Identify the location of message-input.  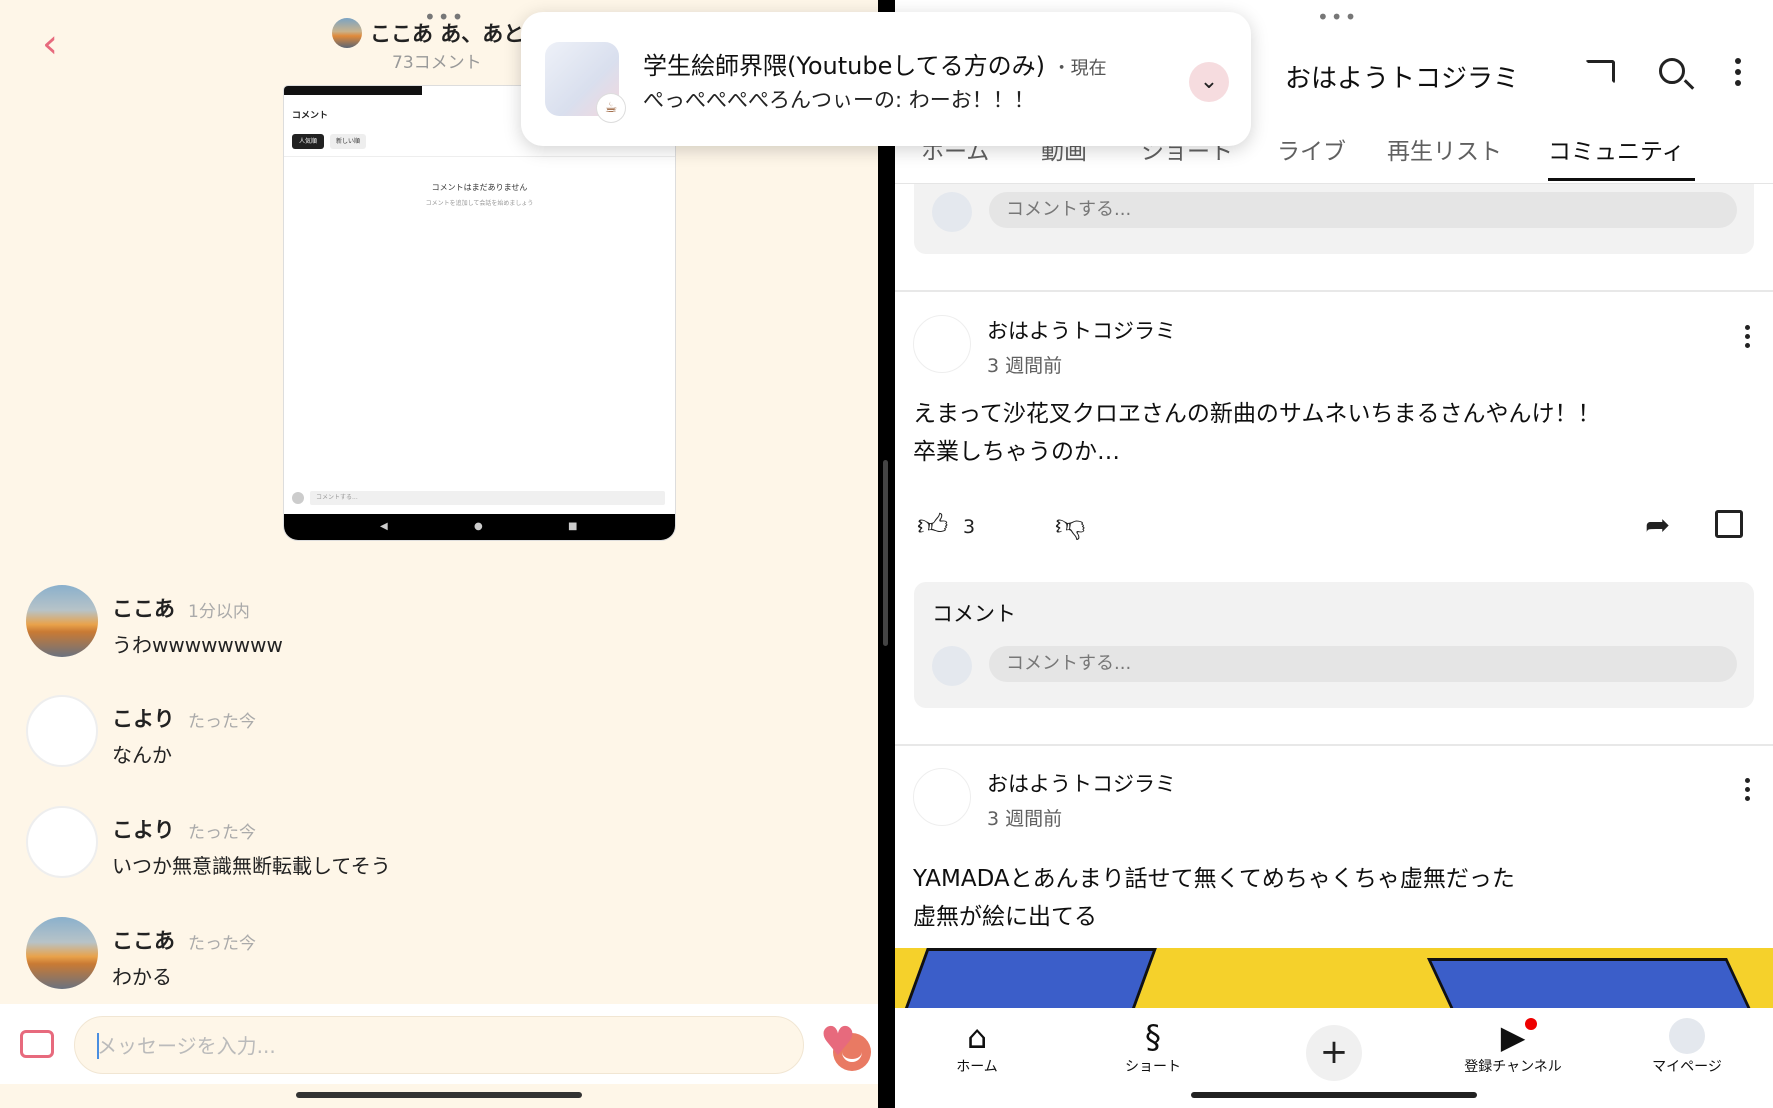
(417, 1046).